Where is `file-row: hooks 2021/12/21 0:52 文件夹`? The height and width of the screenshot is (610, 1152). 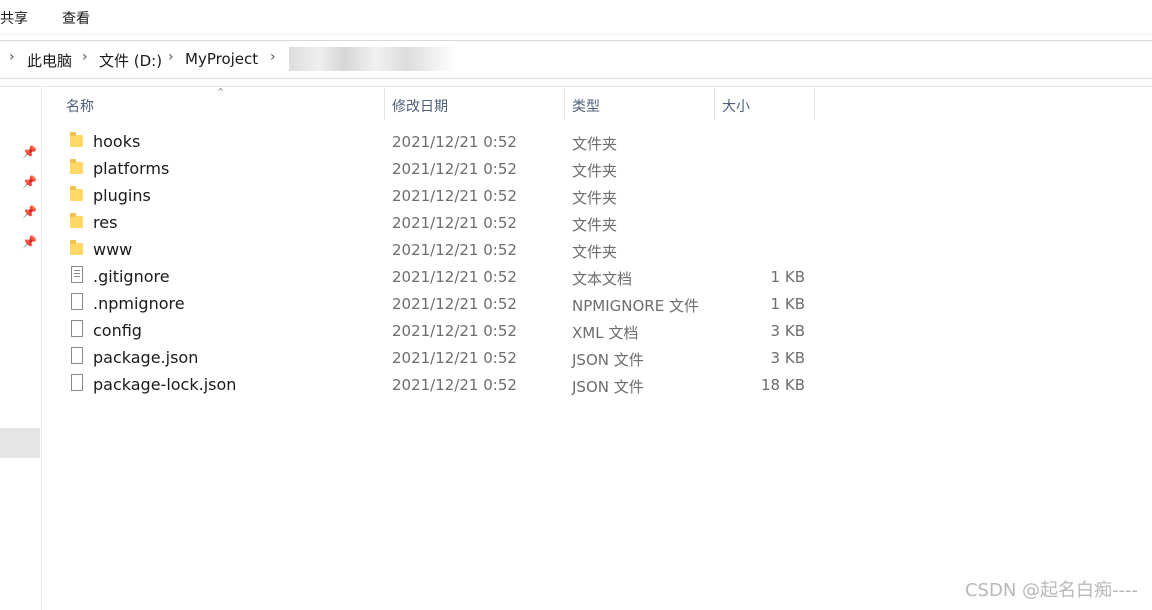
file-row: hooks 2021/12/21 0:52 文件夹 is located at coordinates (443, 141).